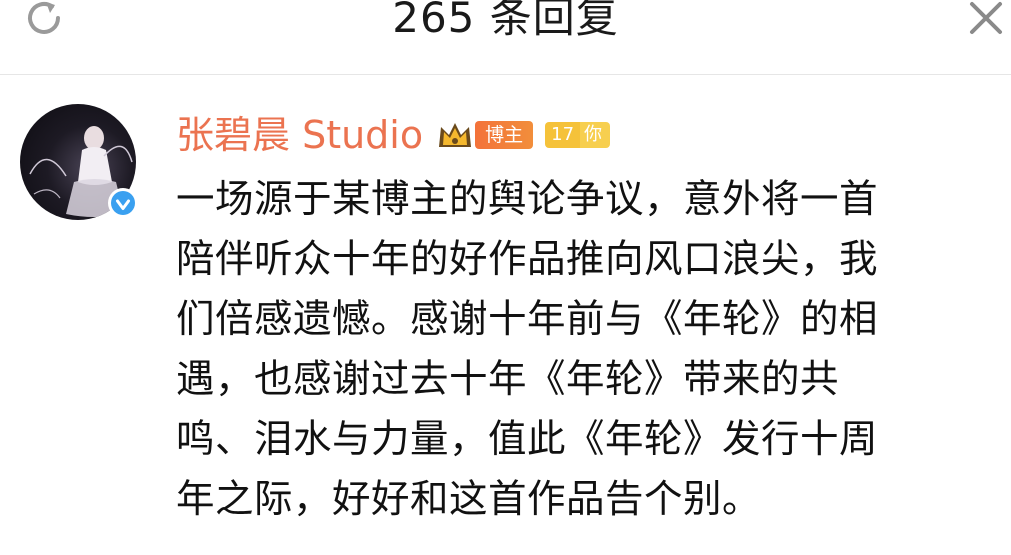  I want to click on author-row: 张碧晨 Studio 博主 17 你, so click(393, 135).